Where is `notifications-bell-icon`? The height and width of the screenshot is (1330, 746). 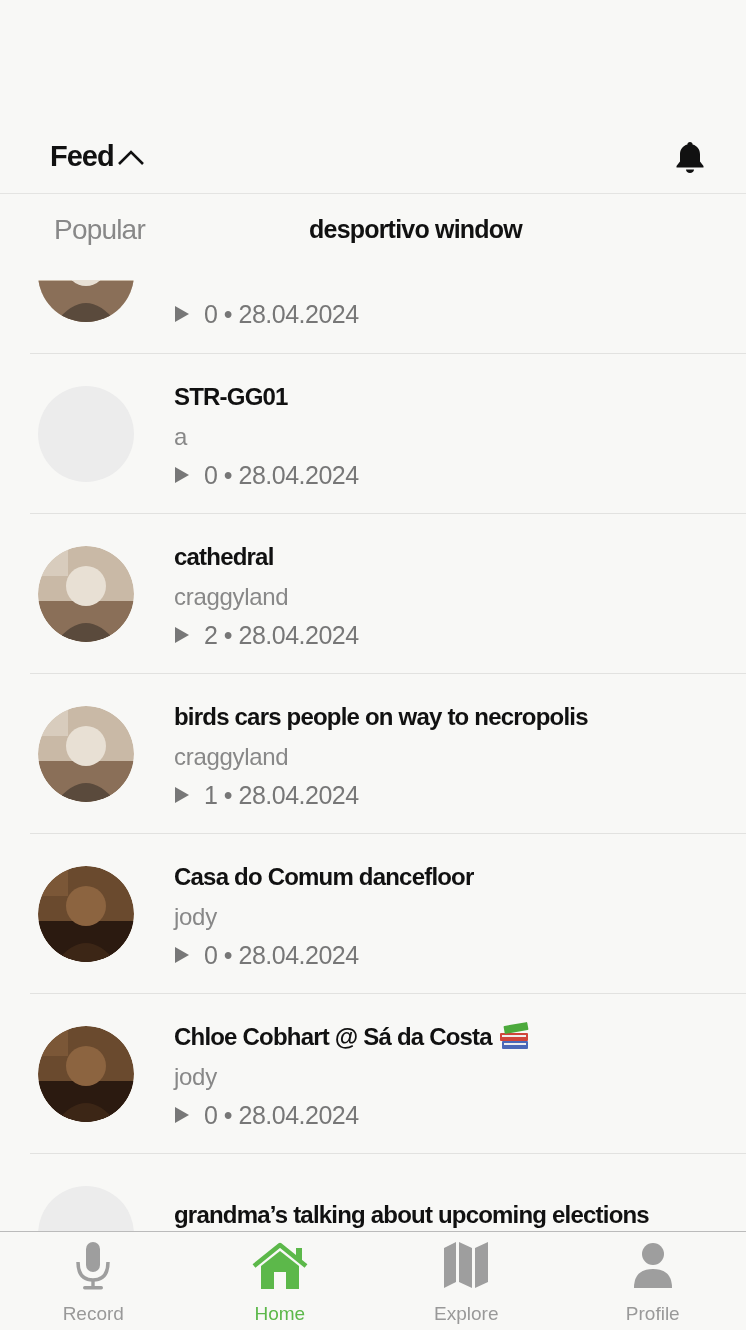
notifications-bell-icon is located at coordinates (690, 156).